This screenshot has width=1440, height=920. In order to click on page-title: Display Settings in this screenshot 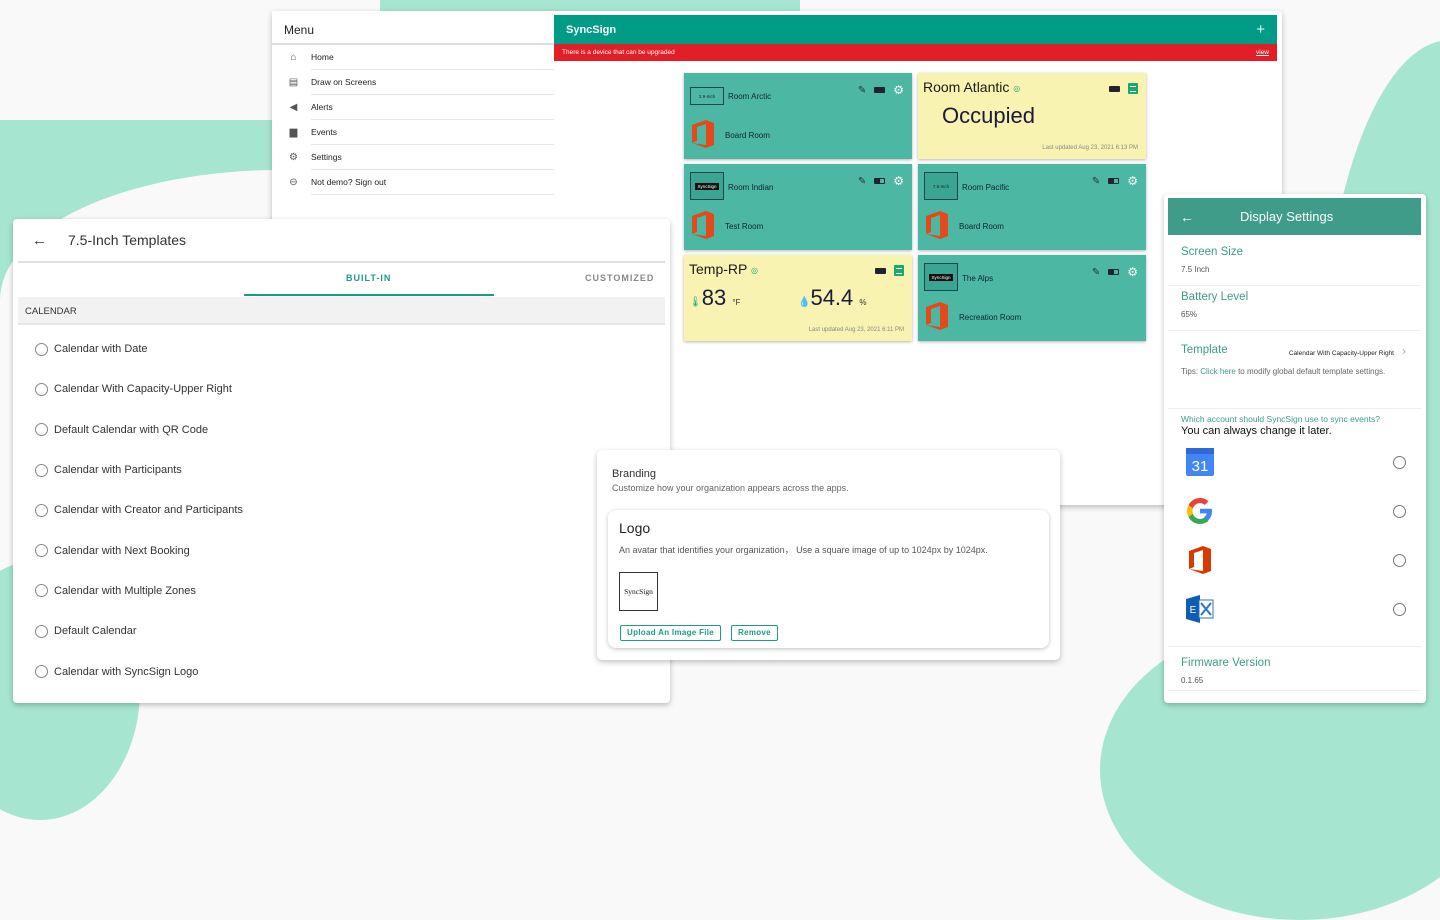, I will do `click(1287, 216)`.